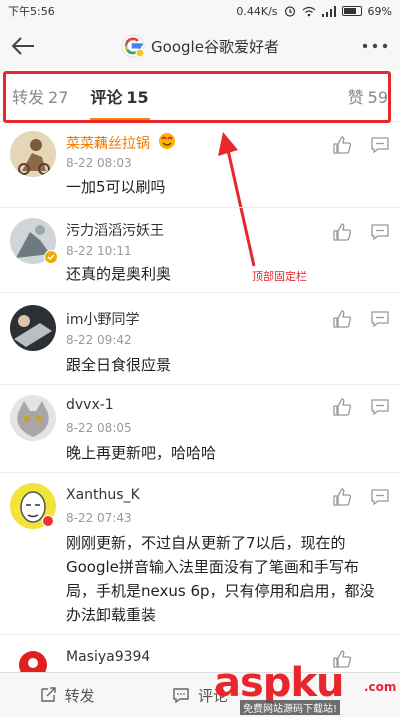 The height and width of the screenshot is (717, 400). Describe the element at coordinates (99, 163) in the screenshot. I see `comment-time: 8-22 08:03` at that location.